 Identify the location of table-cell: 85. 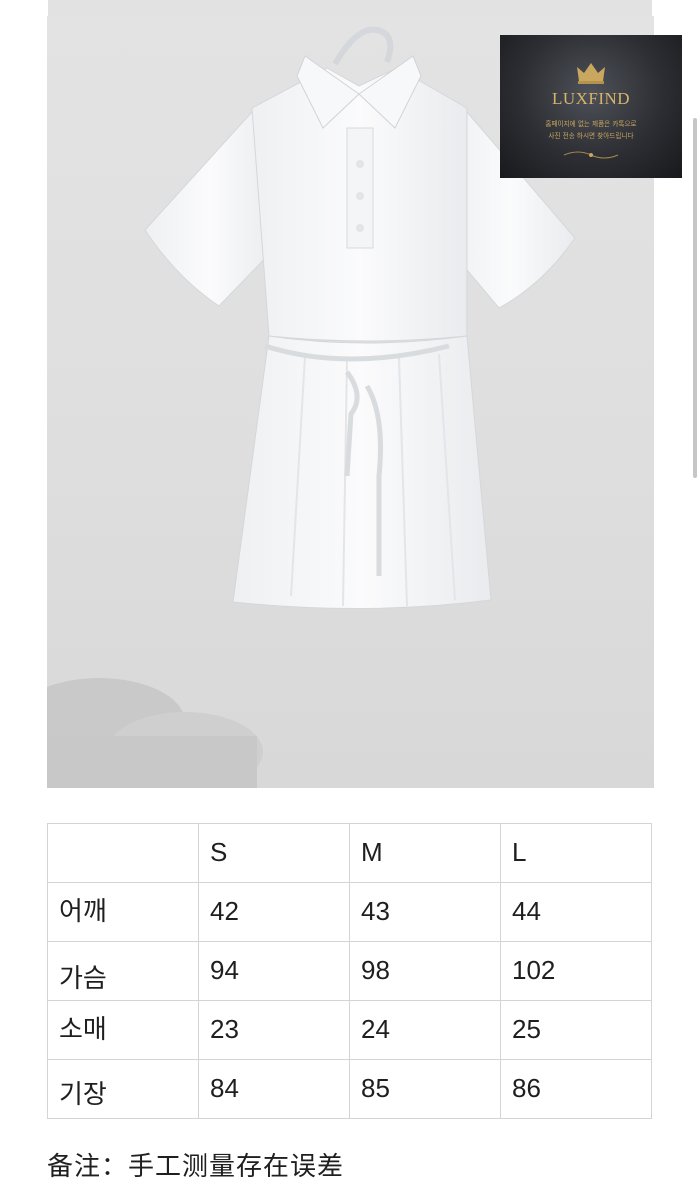
(425, 1089).